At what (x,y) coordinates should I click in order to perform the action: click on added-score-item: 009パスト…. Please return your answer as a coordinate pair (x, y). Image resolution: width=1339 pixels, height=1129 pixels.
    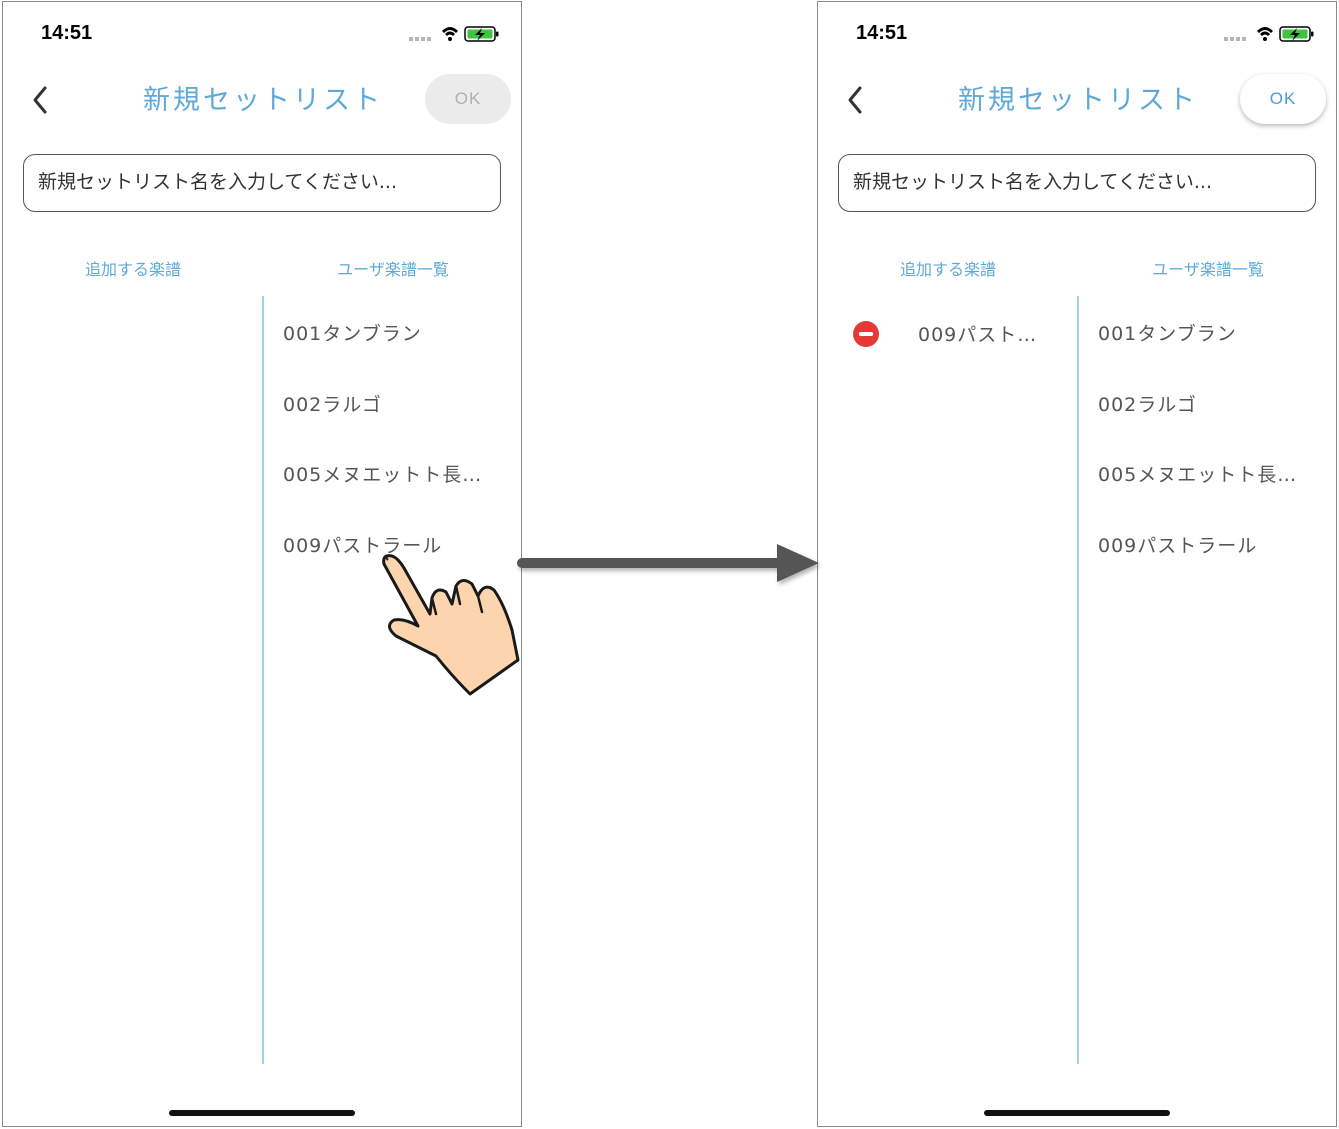
    Looking at the image, I should click on (962, 336).